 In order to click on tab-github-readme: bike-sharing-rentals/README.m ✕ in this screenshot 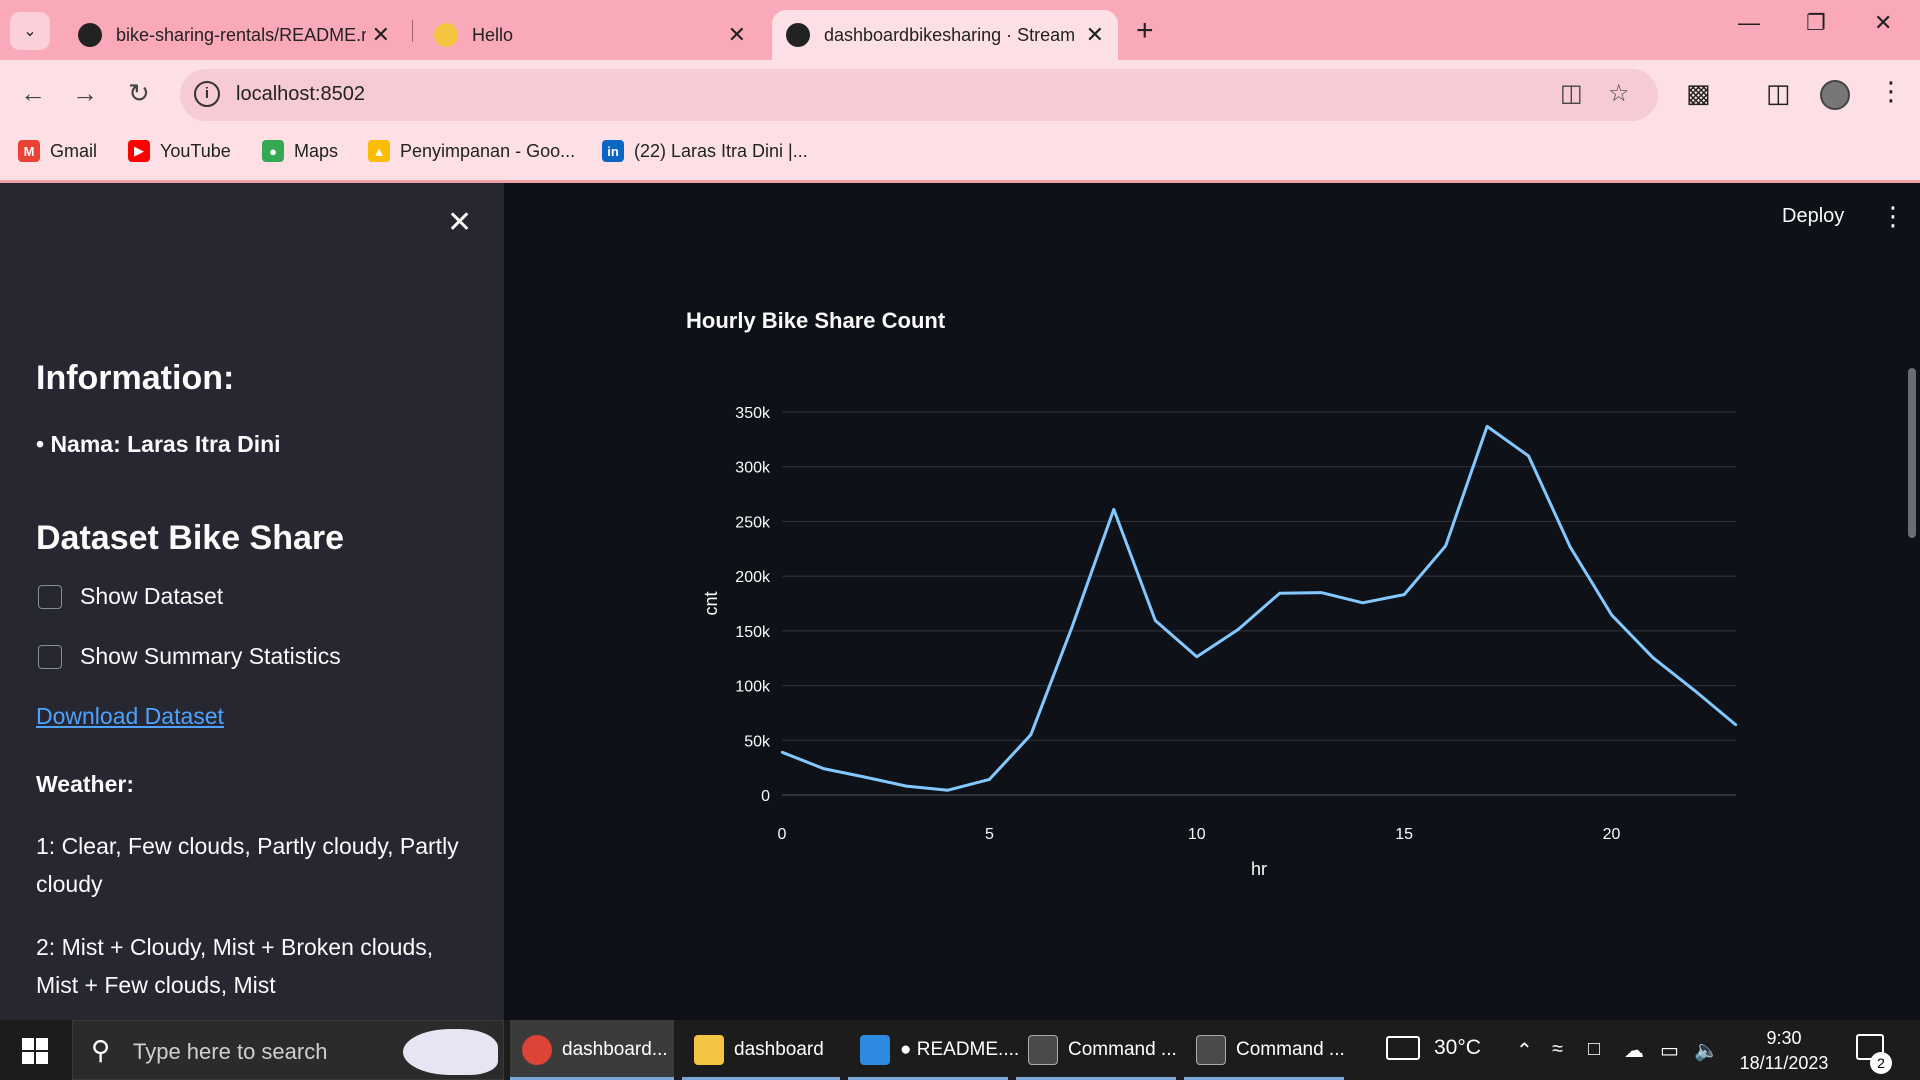, I will do `click(234, 35)`.